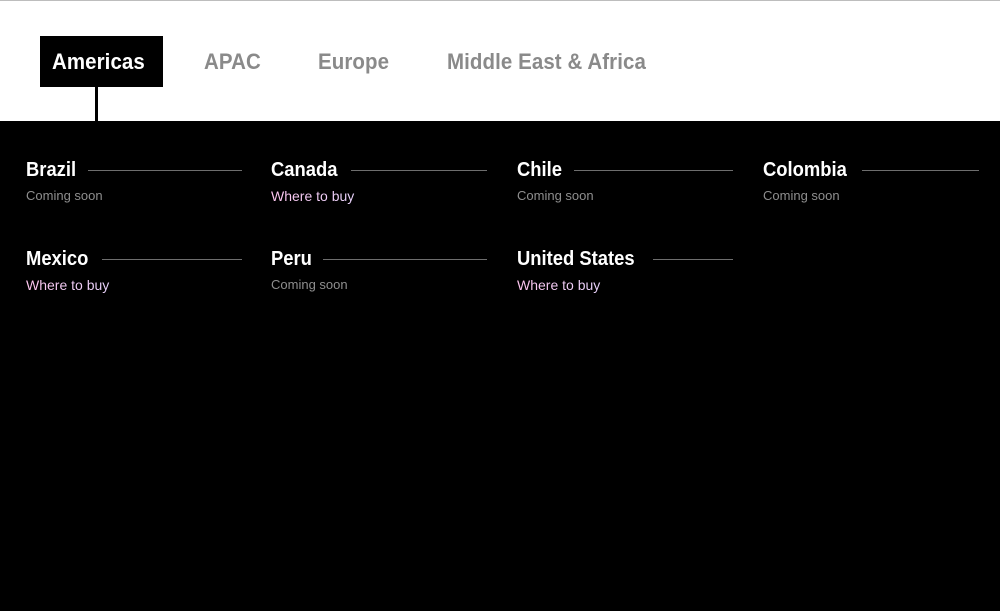  I want to click on tab-europe: Europe, so click(353, 61).